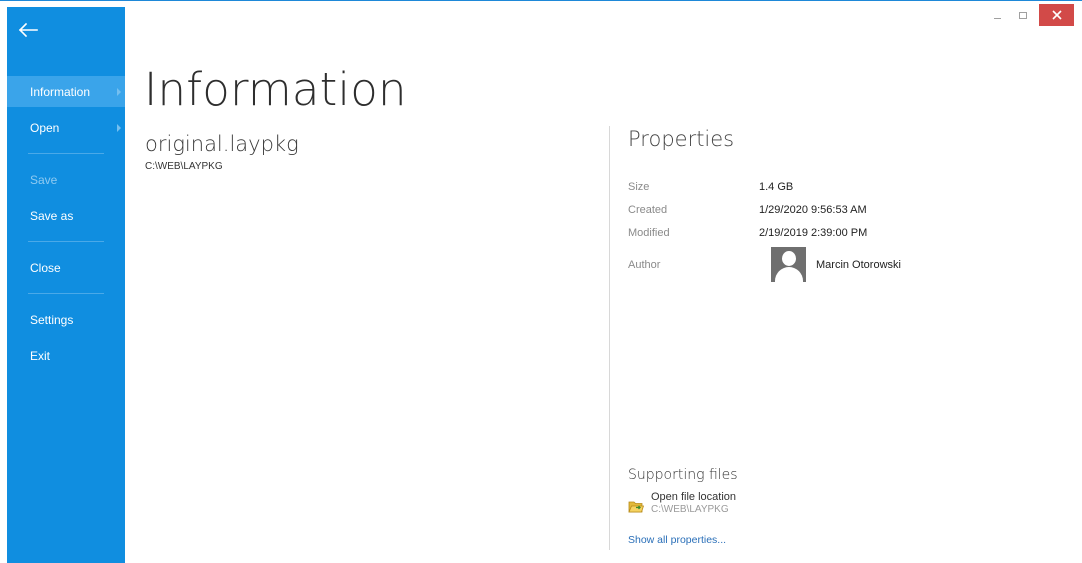 Image resolution: width=1082 pixels, height=563 pixels. I want to click on open-file-location-label: Open file location, so click(693, 497).